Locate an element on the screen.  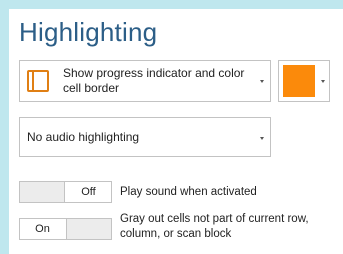
audio-highlighting-dropdown: No audio highlighting is located at coordinates (145, 137).